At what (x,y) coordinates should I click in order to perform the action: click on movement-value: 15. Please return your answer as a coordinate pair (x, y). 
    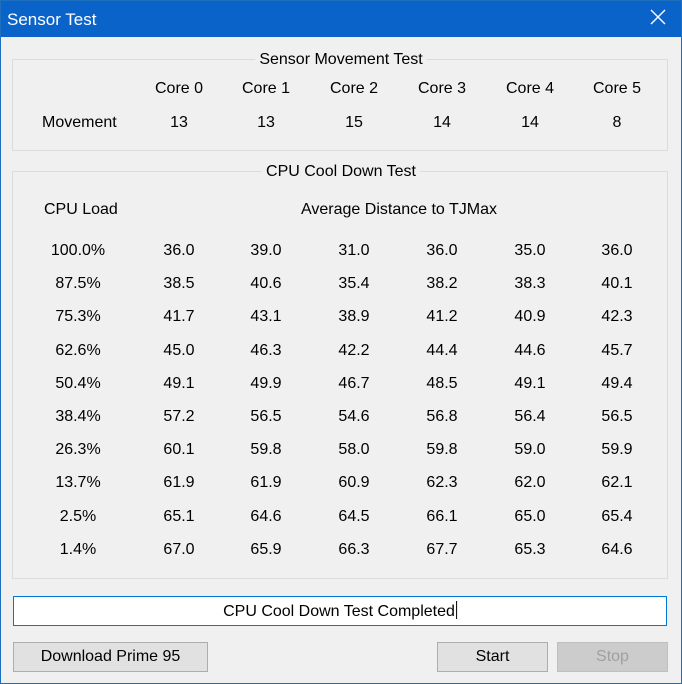
    Looking at the image, I should click on (354, 122).